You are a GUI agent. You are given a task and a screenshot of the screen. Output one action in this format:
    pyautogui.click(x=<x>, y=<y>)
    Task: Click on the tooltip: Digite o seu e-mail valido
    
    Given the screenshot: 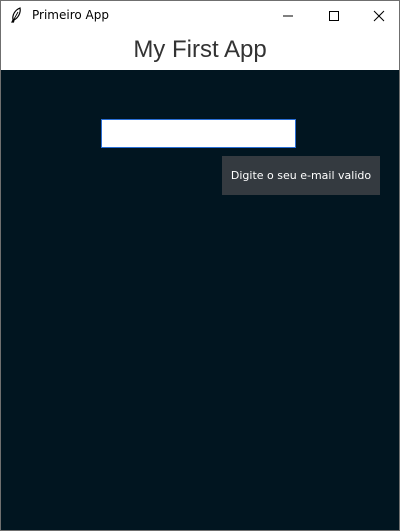 What is the action you would take?
    pyautogui.click(x=301, y=175)
    